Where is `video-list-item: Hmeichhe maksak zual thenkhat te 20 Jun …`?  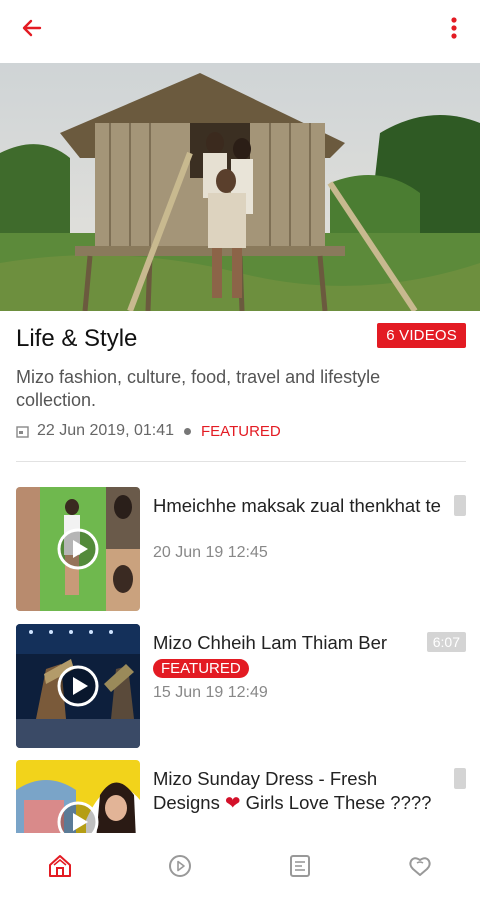 video-list-item: Hmeichhe maksak zual thenkhat te 20 Jun … is located at coordinates (240, 549).